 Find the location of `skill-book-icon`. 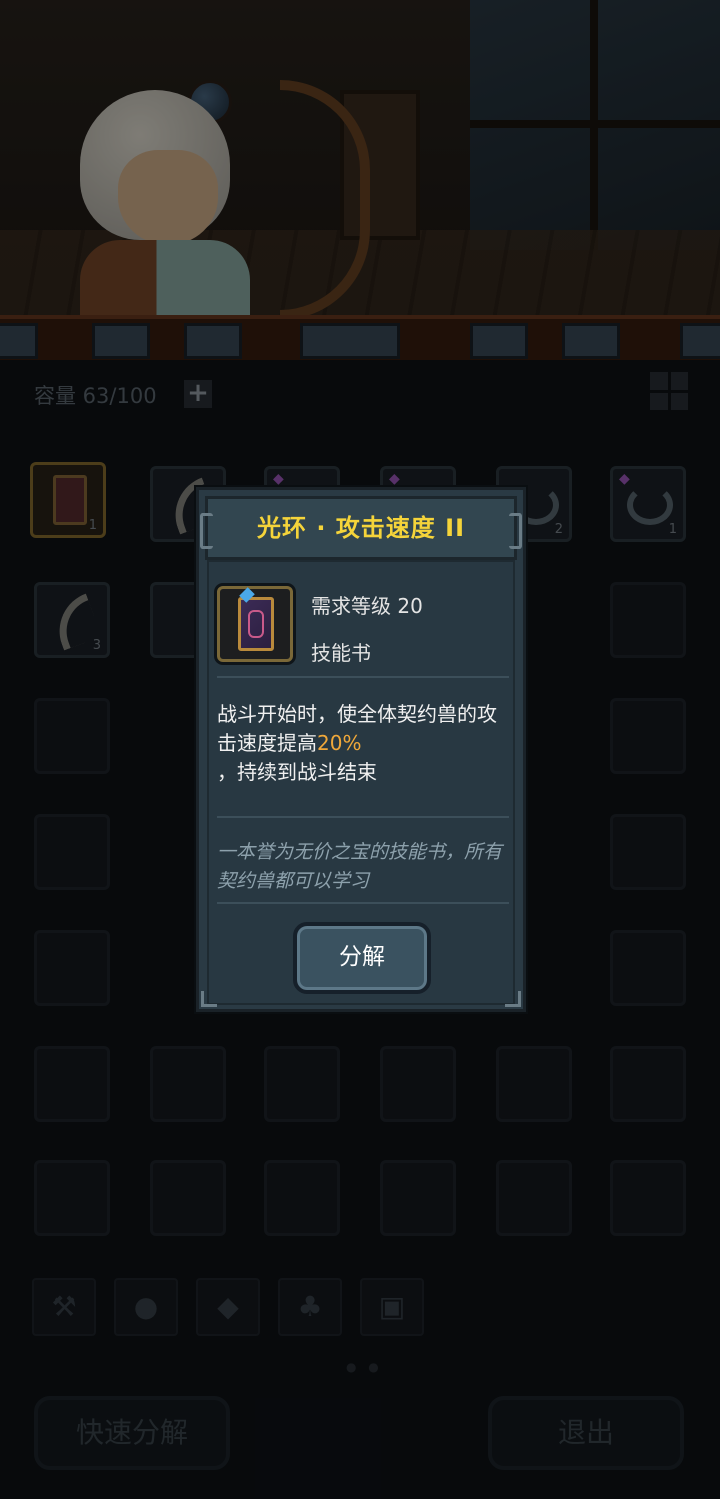

skill-book-icon is located at coordinates (255, 624).